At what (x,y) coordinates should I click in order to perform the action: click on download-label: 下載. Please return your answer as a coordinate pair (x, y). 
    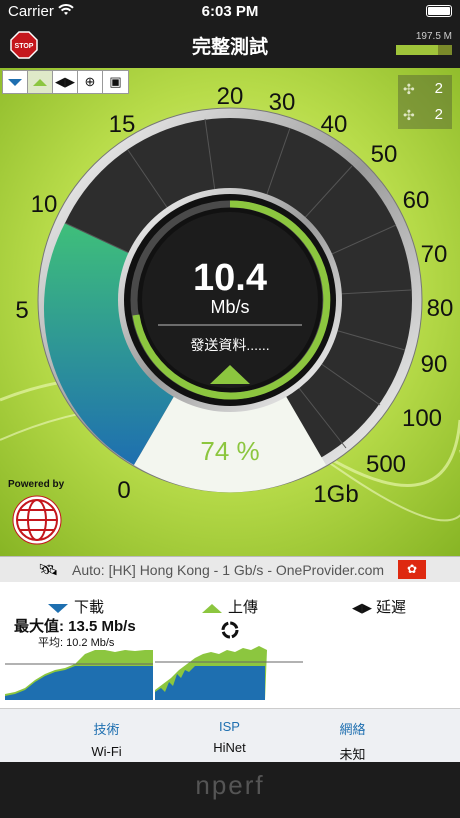
    Looking at the image, I should click on (89, 607).